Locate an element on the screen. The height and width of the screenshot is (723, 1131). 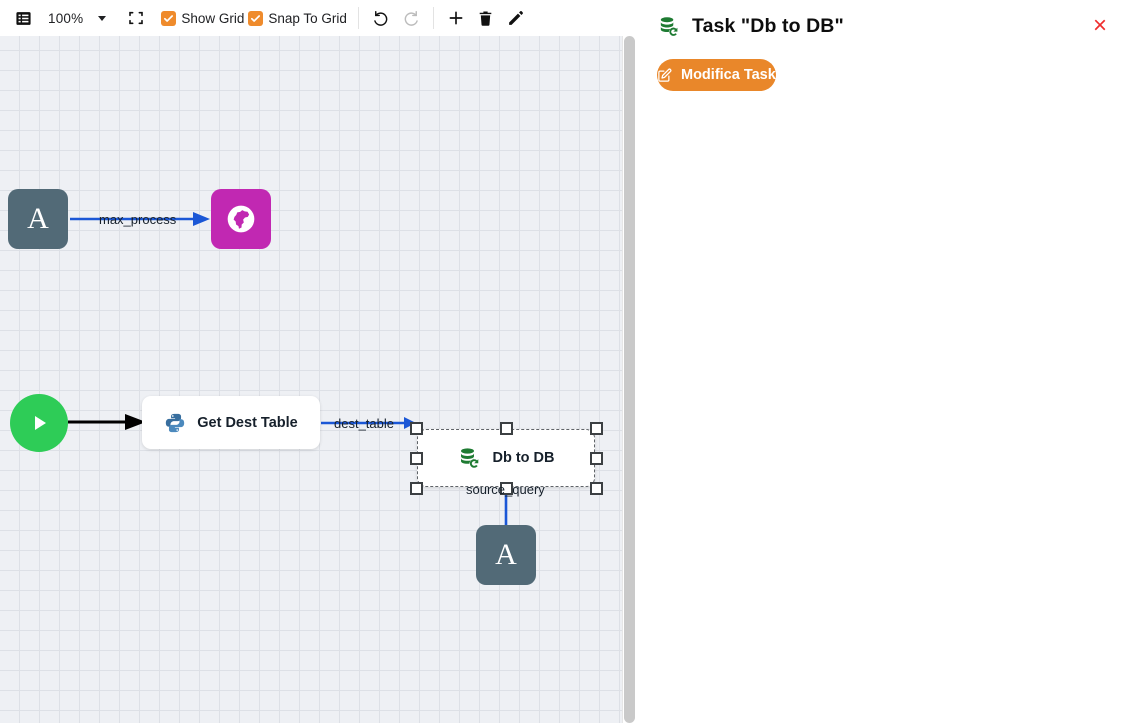
canvas-node-variable-max-process: A is located at coordinates (38, 219).